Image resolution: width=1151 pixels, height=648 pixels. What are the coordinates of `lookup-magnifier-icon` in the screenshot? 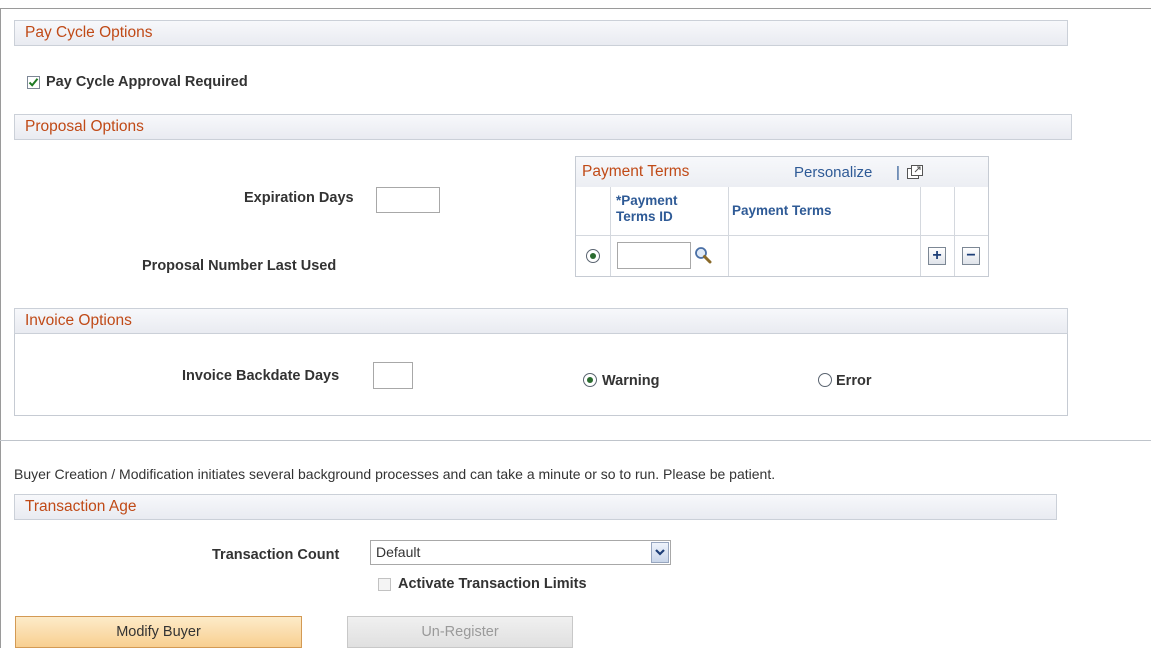 It's located at (703, 256).